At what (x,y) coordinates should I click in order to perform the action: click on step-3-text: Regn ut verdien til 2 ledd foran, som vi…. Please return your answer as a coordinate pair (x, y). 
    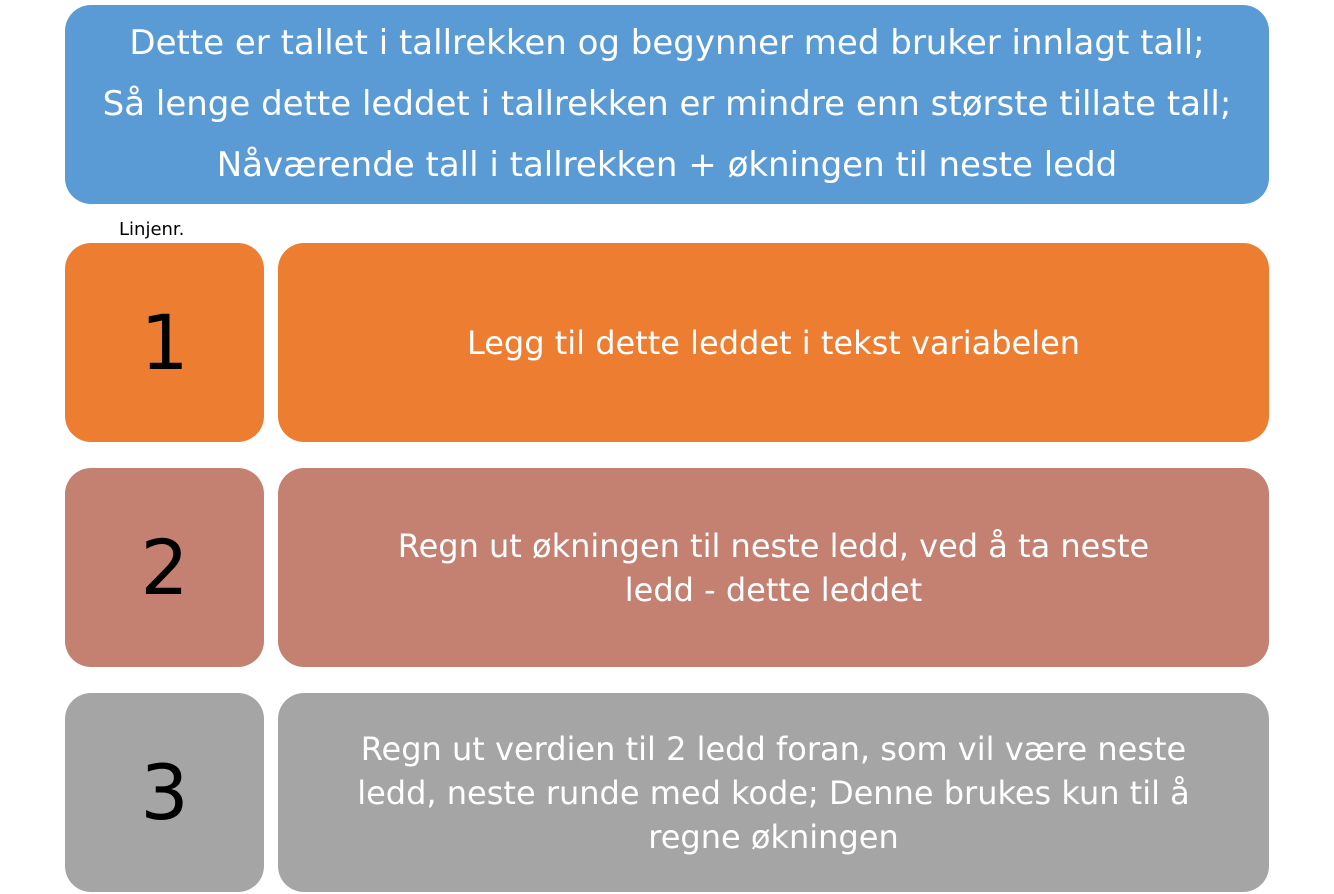
    Looking at the image, I should click on (773, 792).